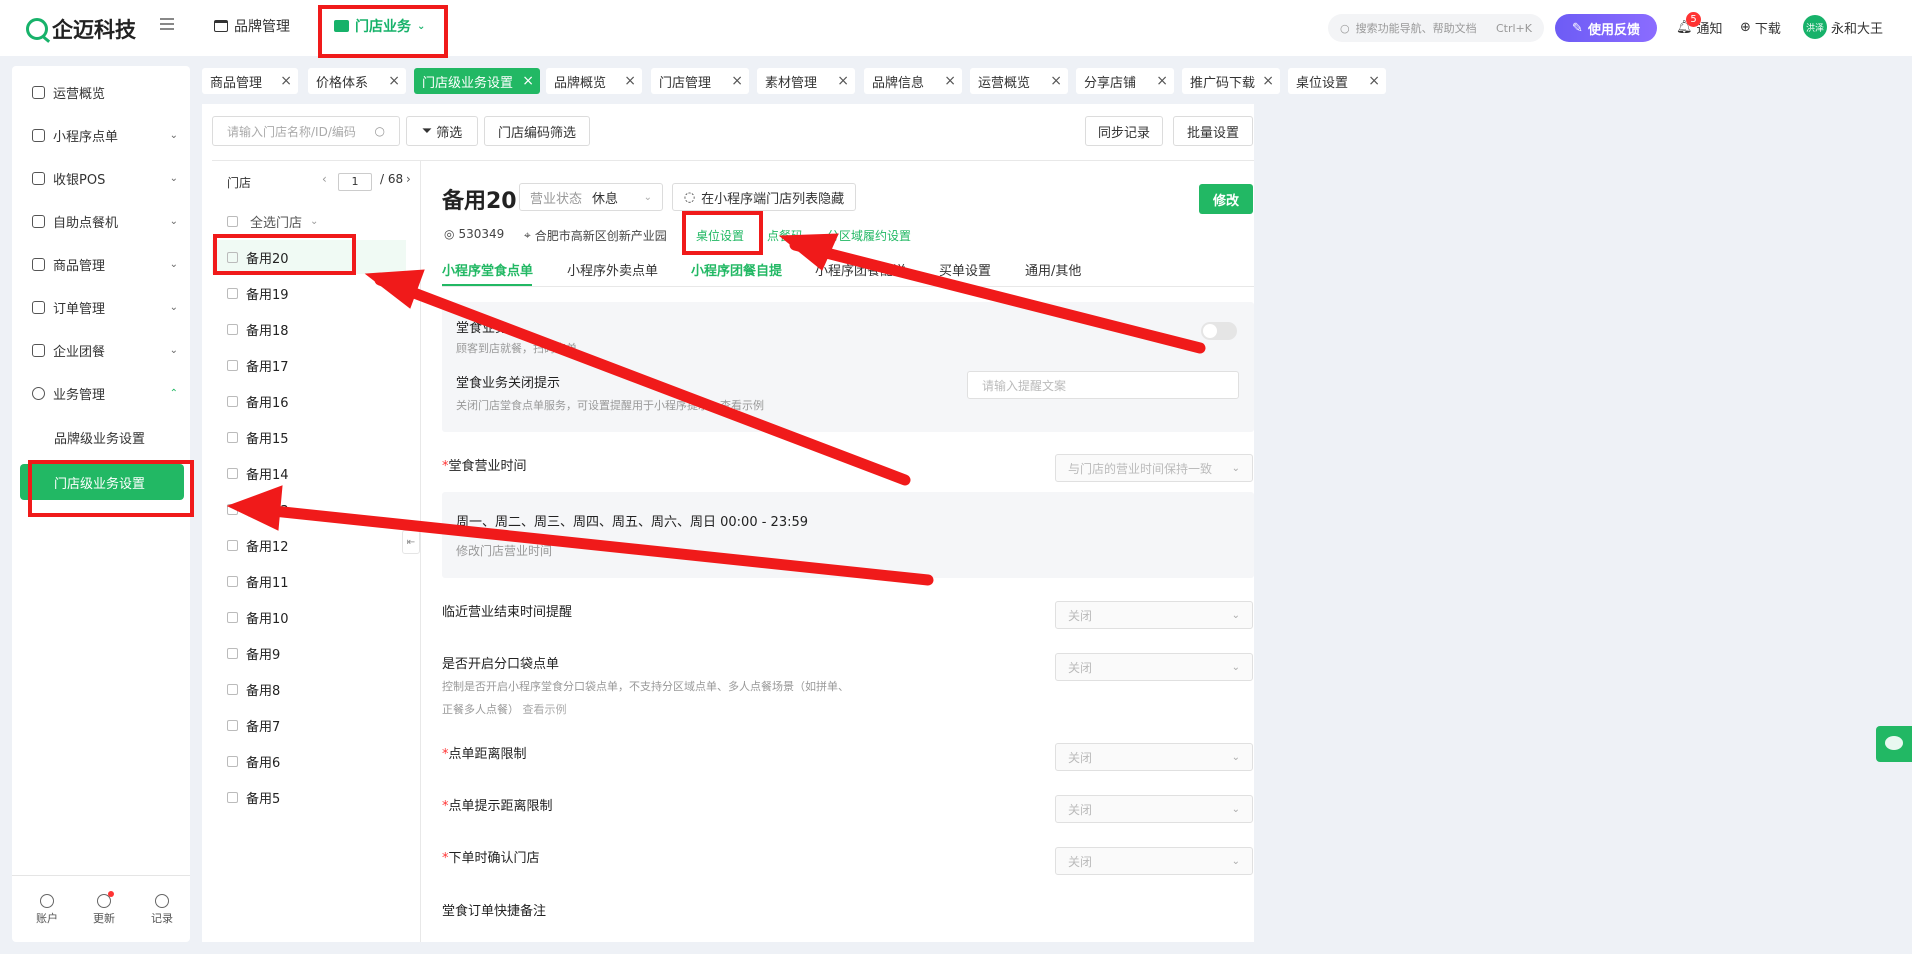  I want to click on tab-promo-download: 推广码下载 ×, so click(1231, 81).